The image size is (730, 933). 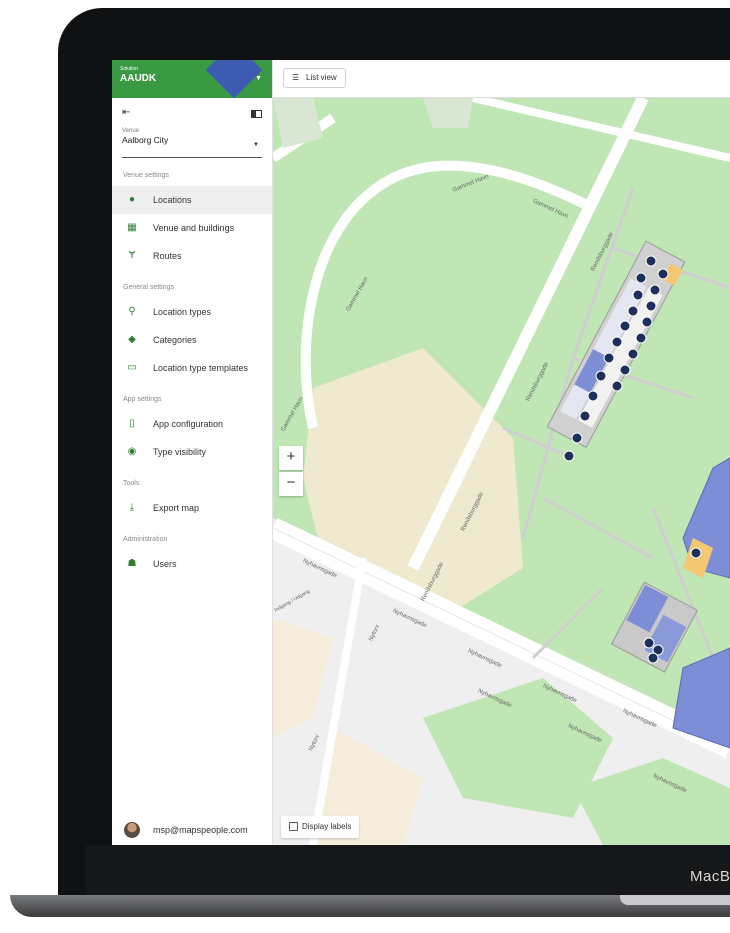 I want to click on venue-value: Aalborg City, so click(x=145, y=140).